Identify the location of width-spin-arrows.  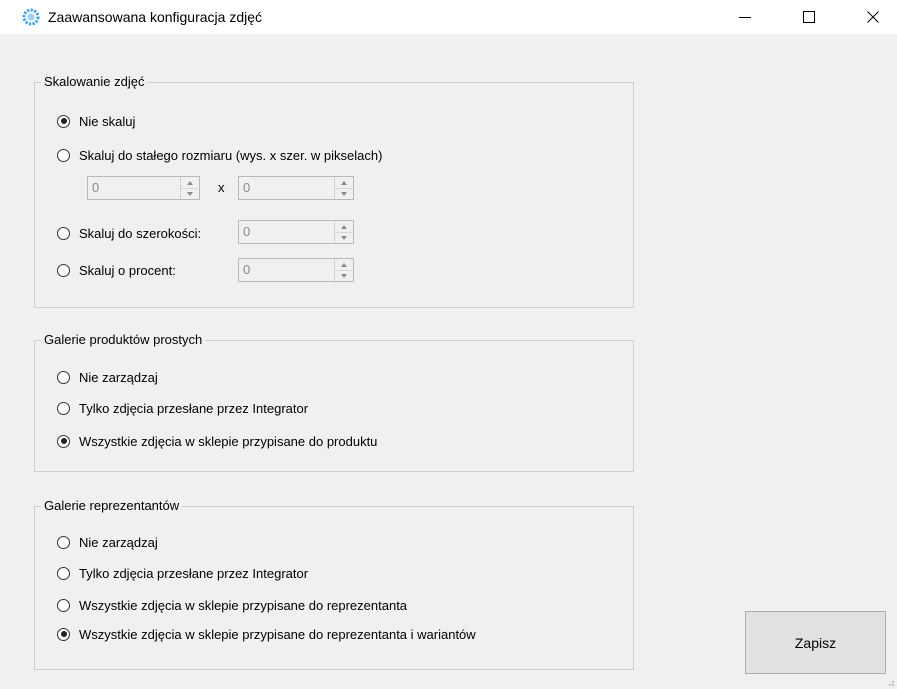
(343, 188).